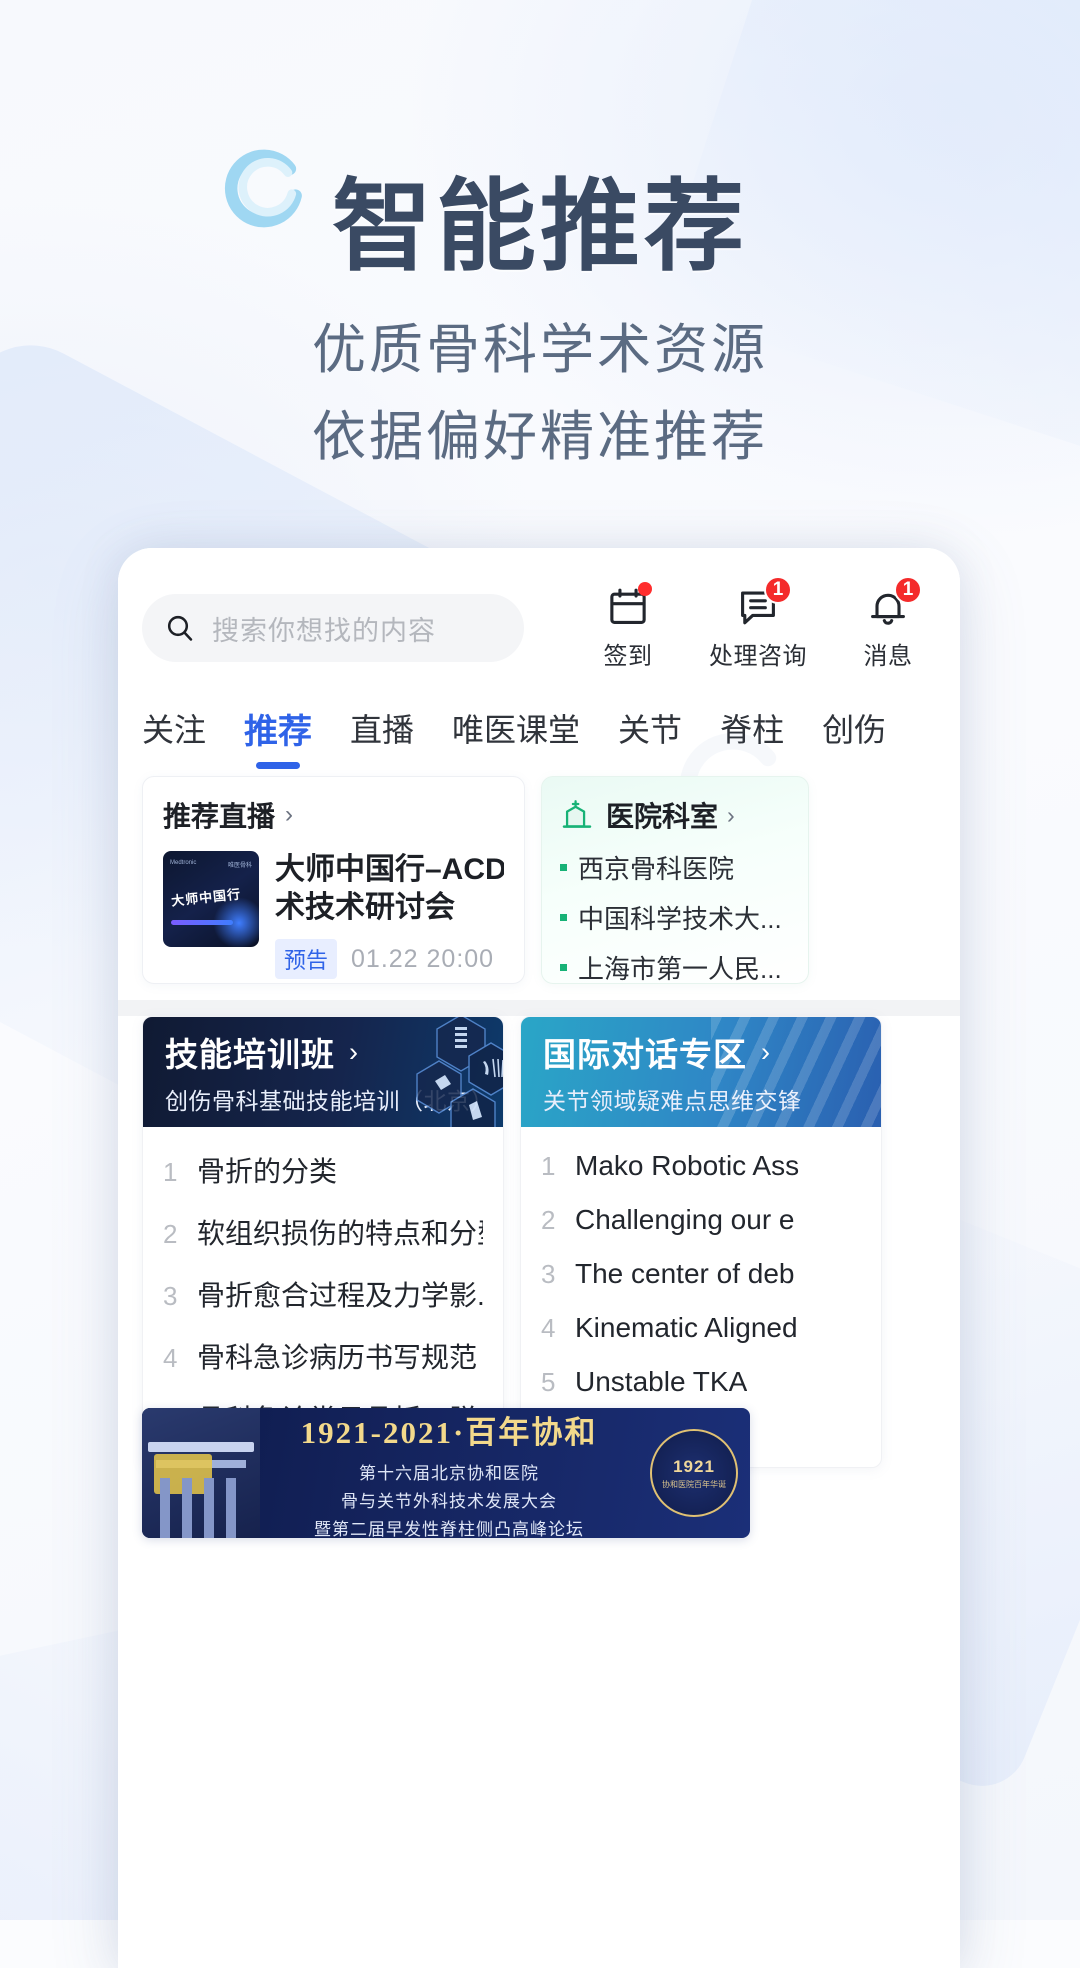 This screenshot has width=1080, height=1968. I want to click on search-placeholder: 搜索你想找的内容, so click(324, 630).